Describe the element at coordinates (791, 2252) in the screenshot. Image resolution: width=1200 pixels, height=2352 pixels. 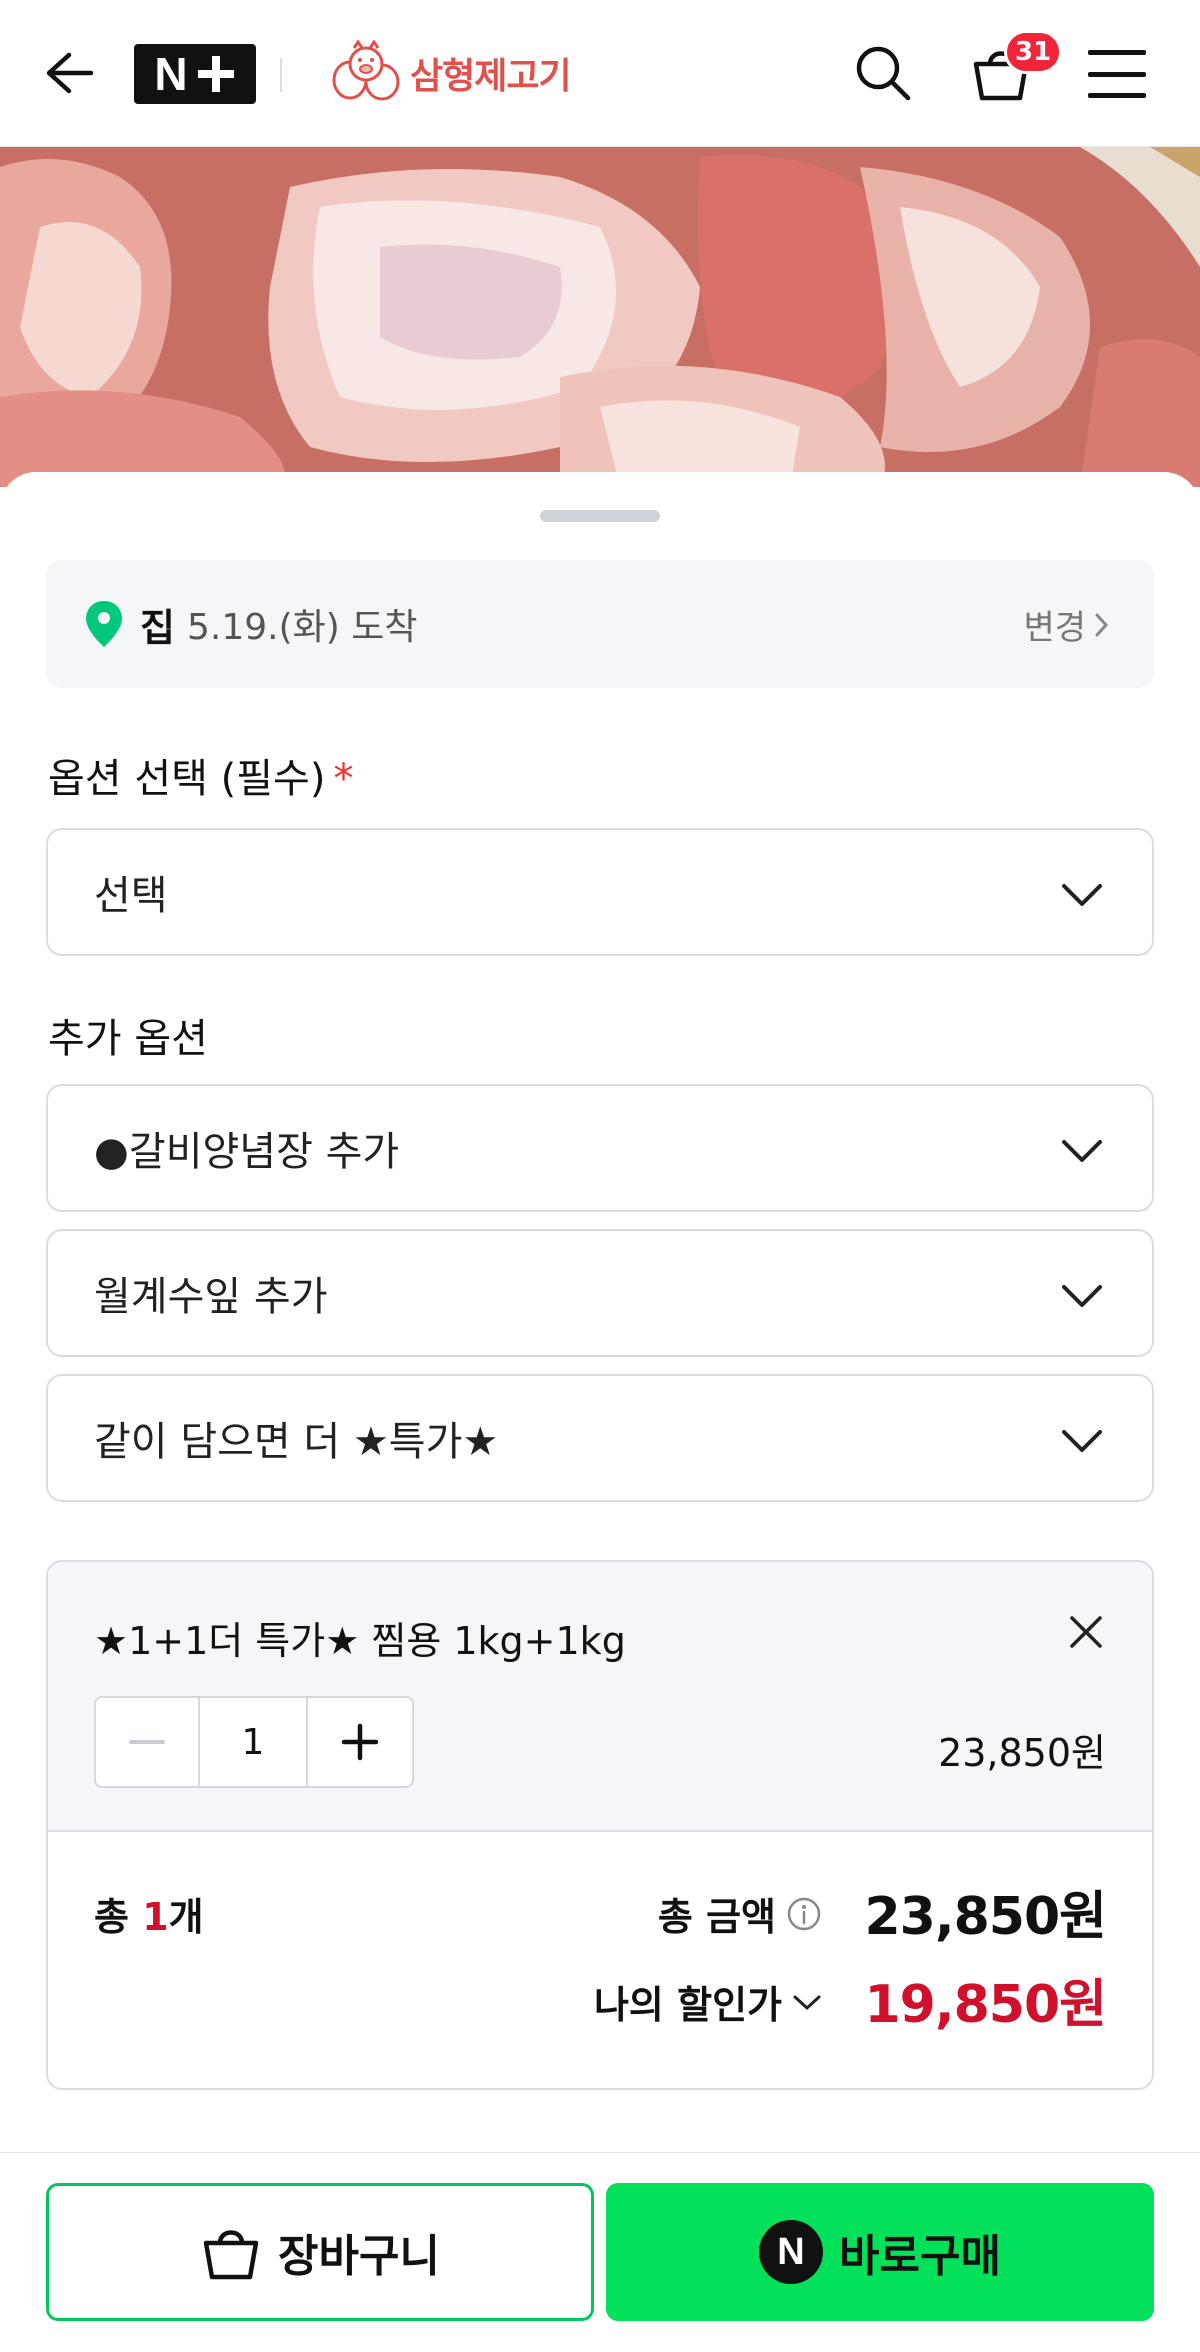
I see `naver-pay-icon: N` at that location.